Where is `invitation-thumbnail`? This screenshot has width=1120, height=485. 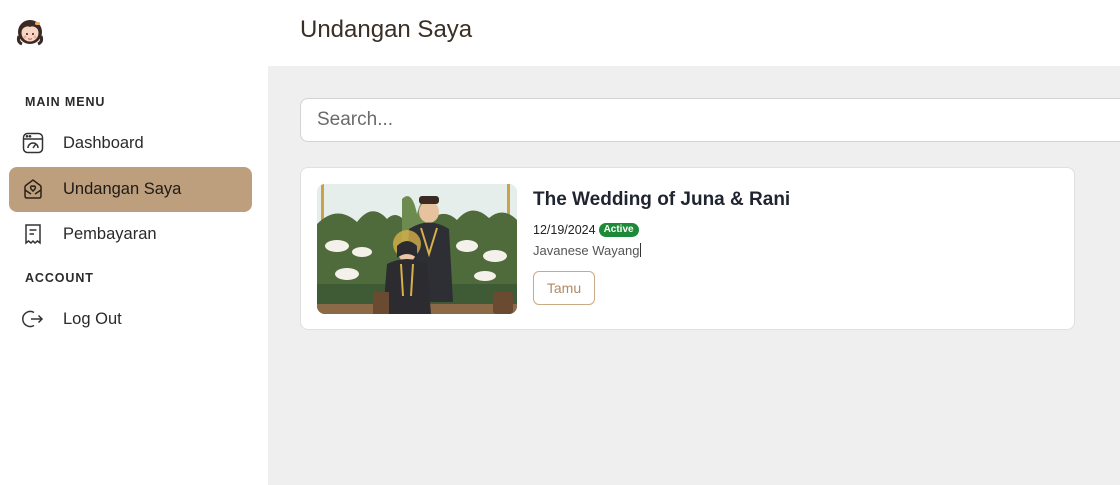 invitation-thumbnail is located at coordinates (417, 249).